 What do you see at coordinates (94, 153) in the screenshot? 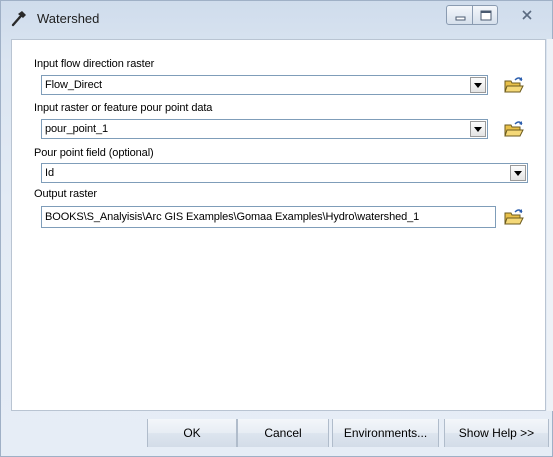
I see `pour-point-field-label: Pour point field (optional)` at bounding box center [94, 153].